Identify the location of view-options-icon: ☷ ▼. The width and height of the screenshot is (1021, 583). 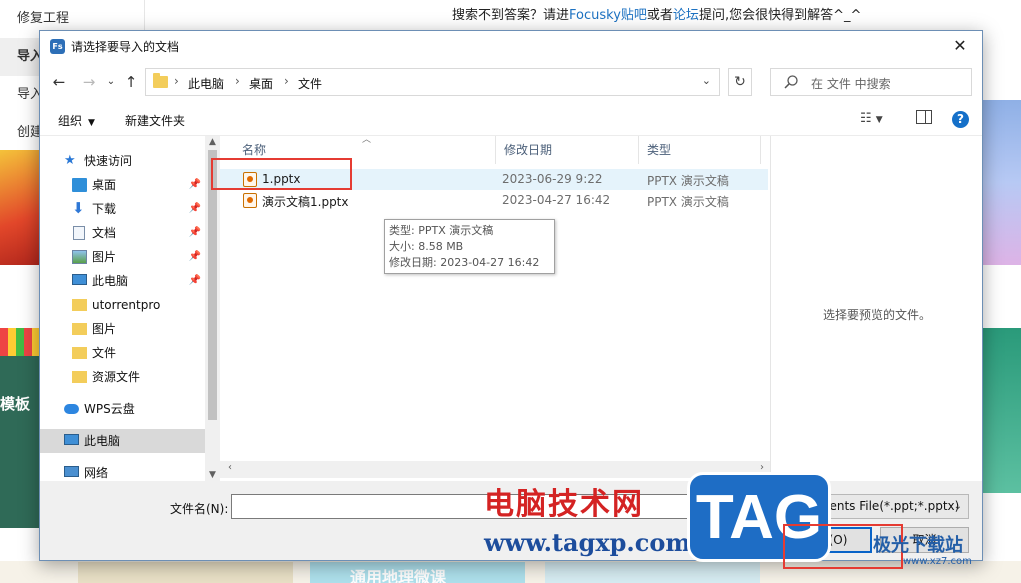
(871, 118).